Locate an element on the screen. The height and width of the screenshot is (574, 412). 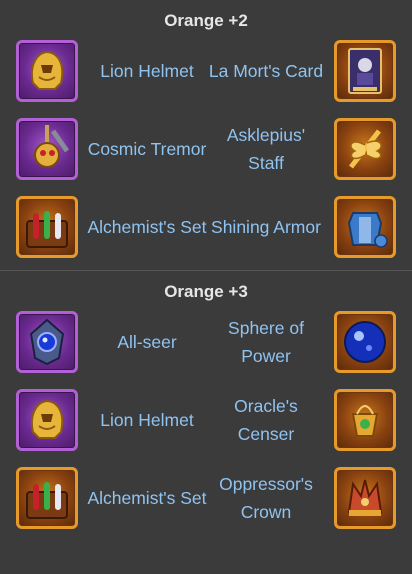
asklepius-staff-icon is located at coordinates (365, 149).